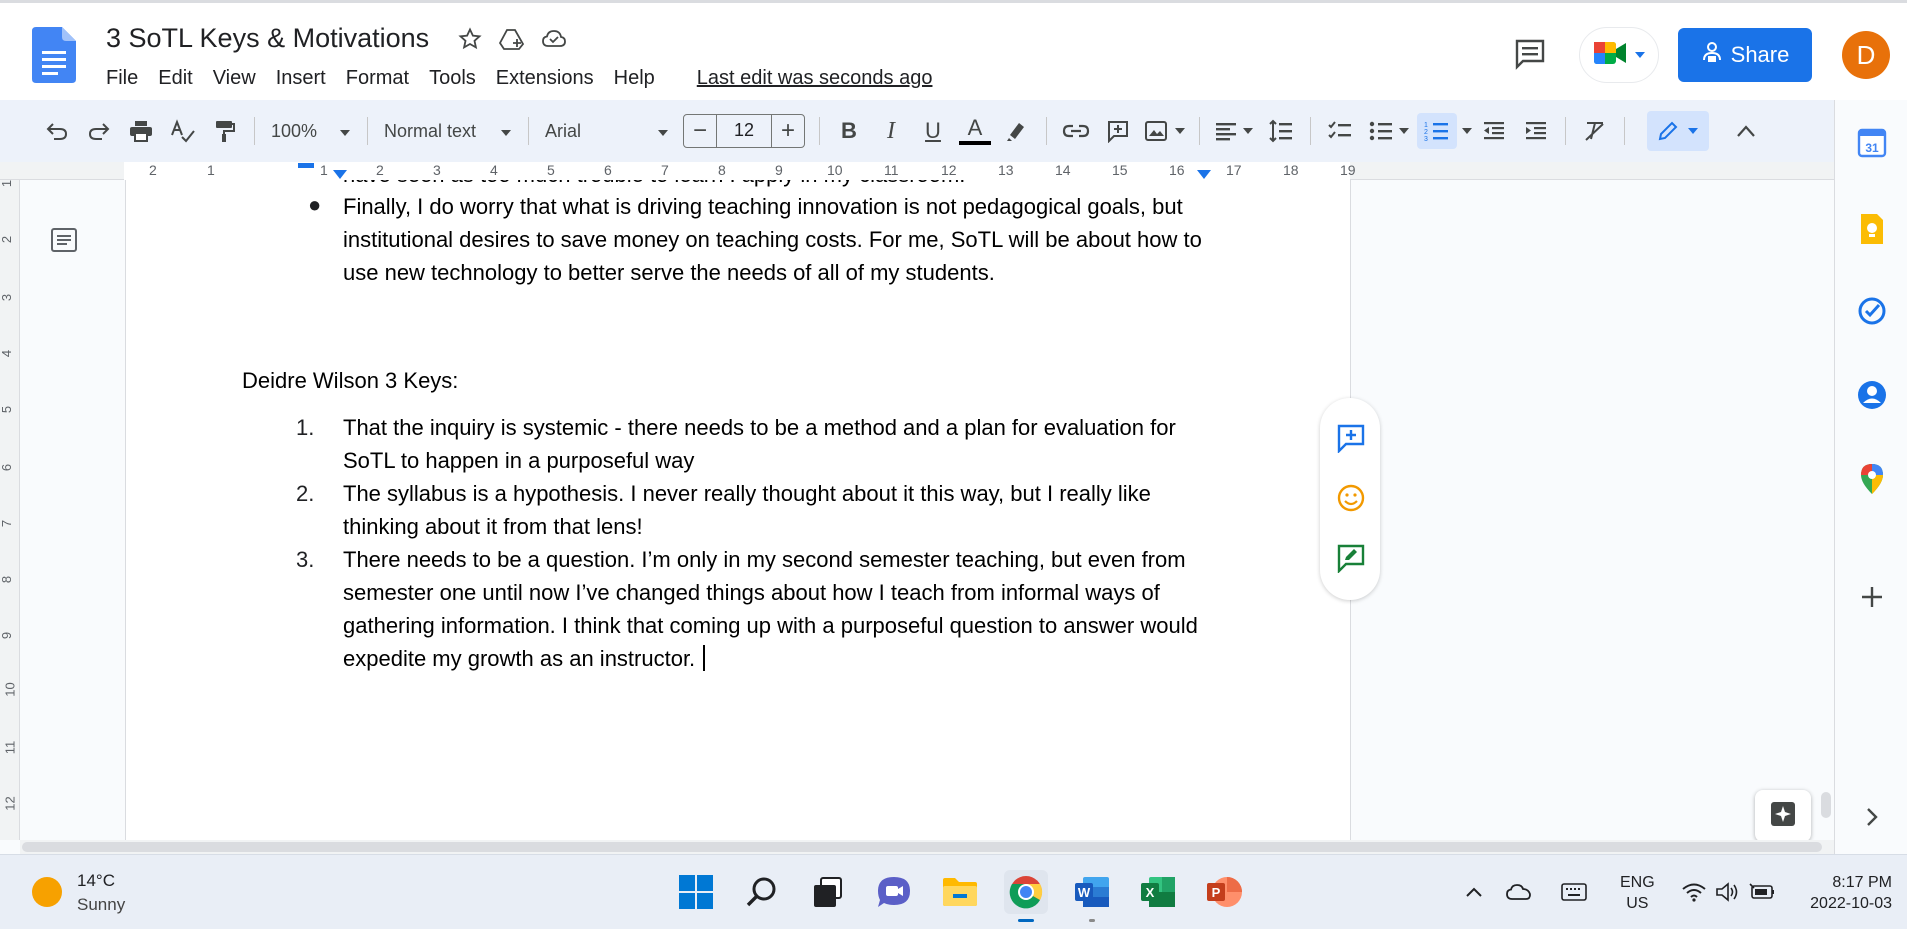  What do you see at coordinates (1872, 479) in the screenshot?
I see `maps-icon` at bounding box center [1872, 479].